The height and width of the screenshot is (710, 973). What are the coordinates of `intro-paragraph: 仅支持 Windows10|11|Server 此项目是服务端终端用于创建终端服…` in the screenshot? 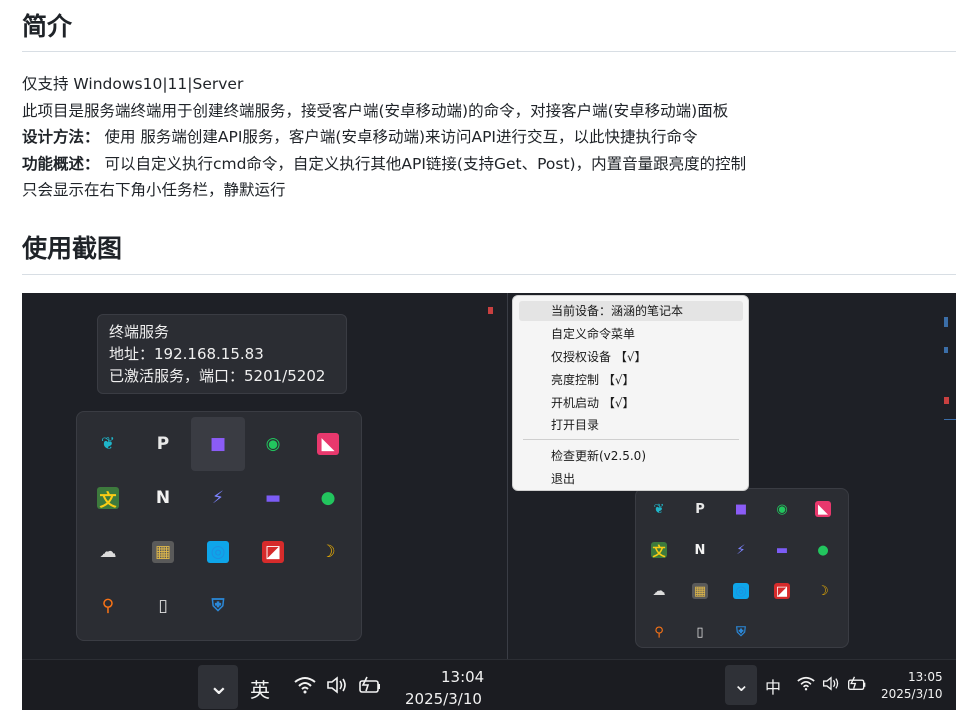 It's located at (384, 137).